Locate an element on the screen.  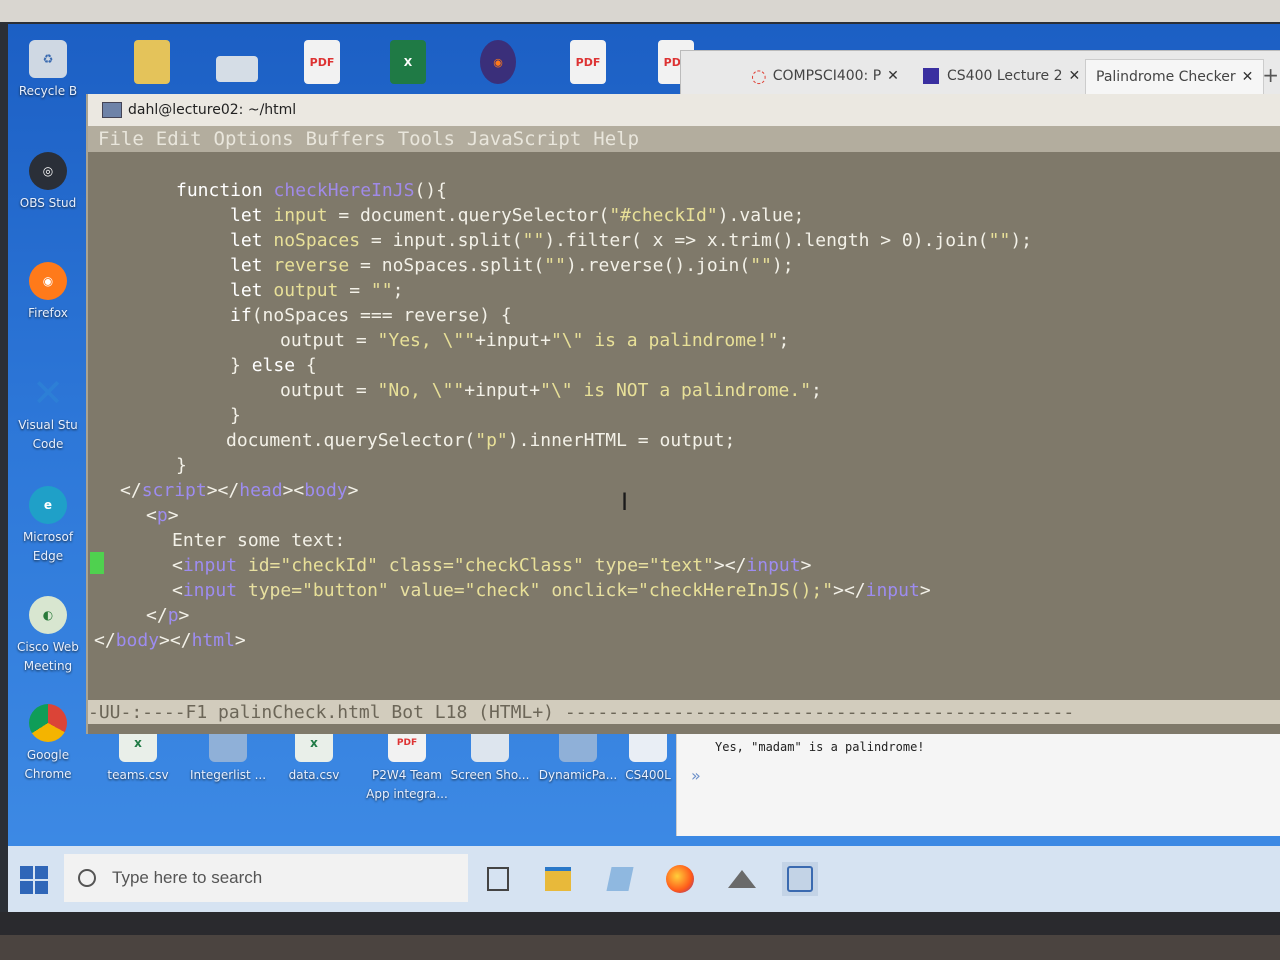
desktop-icon-firefox: ◉ Firefox is located at coordinates (48, 292).